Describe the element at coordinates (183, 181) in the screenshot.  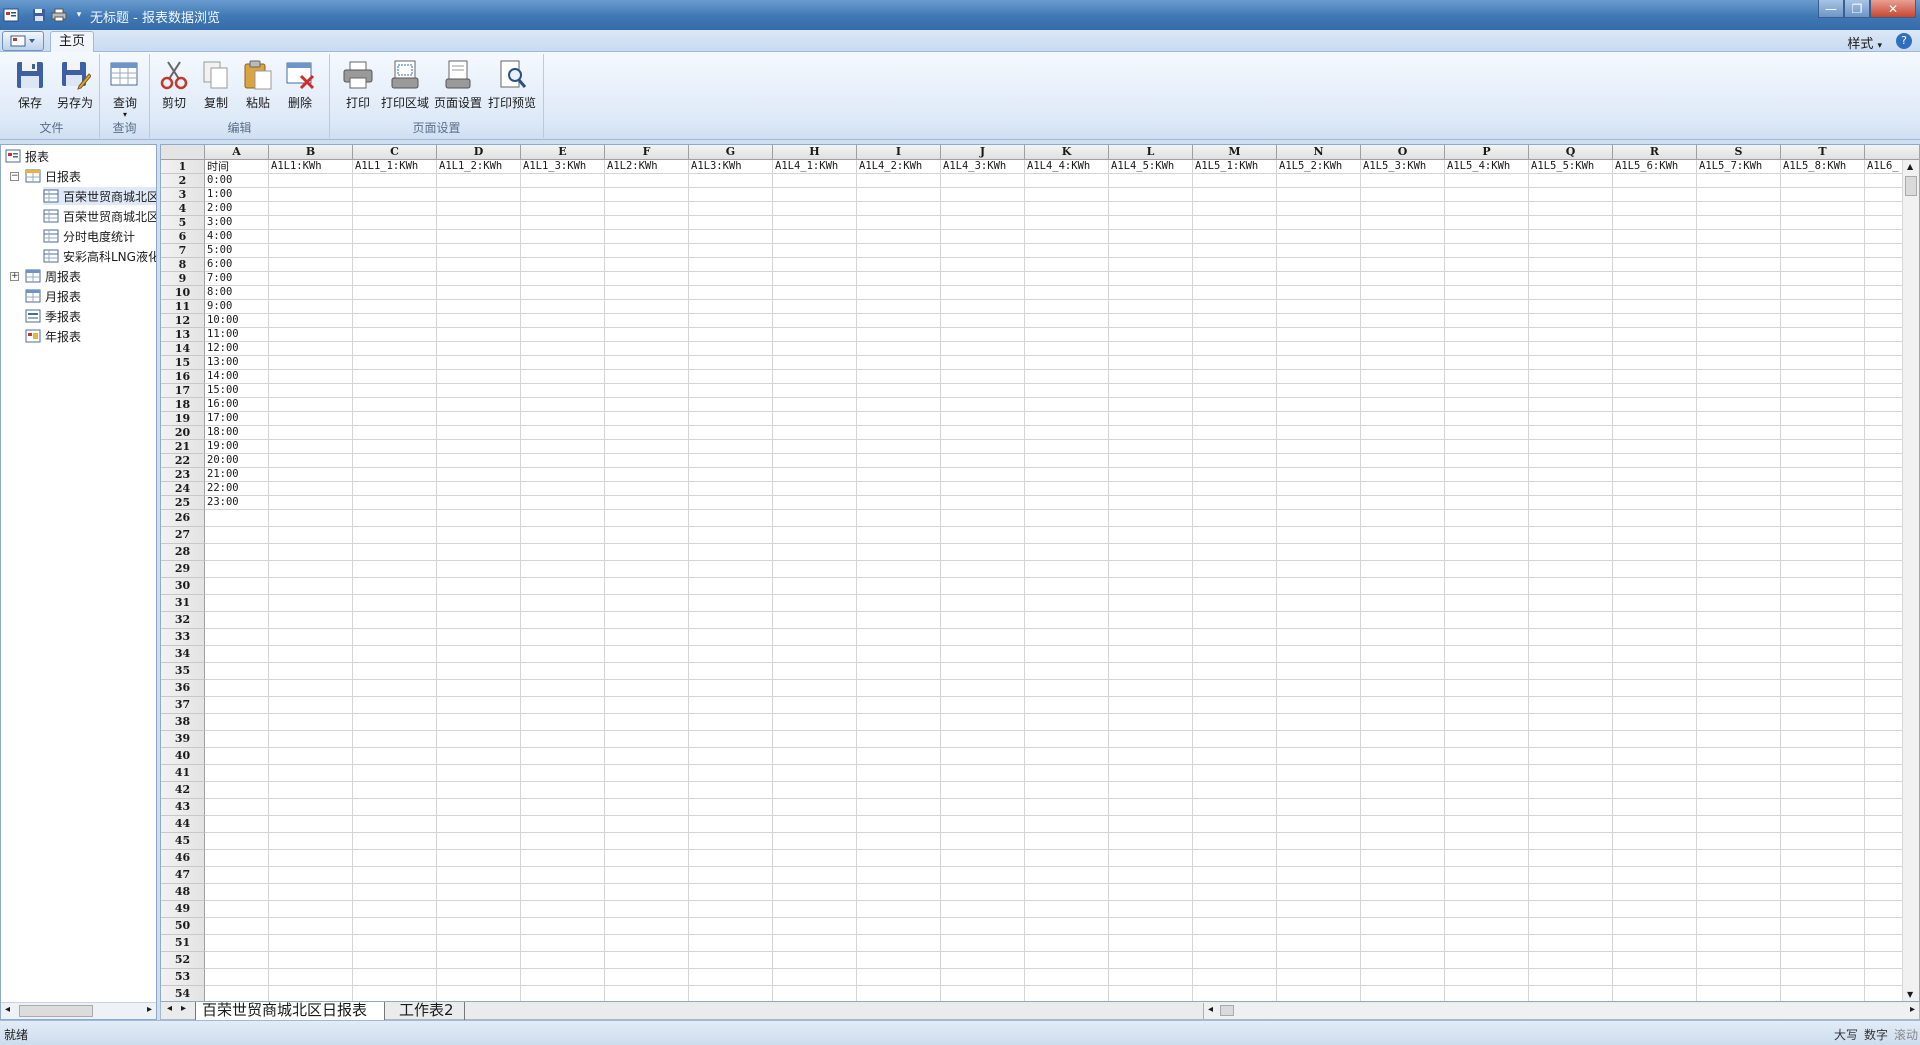
I see `row-header: 2` at that location.